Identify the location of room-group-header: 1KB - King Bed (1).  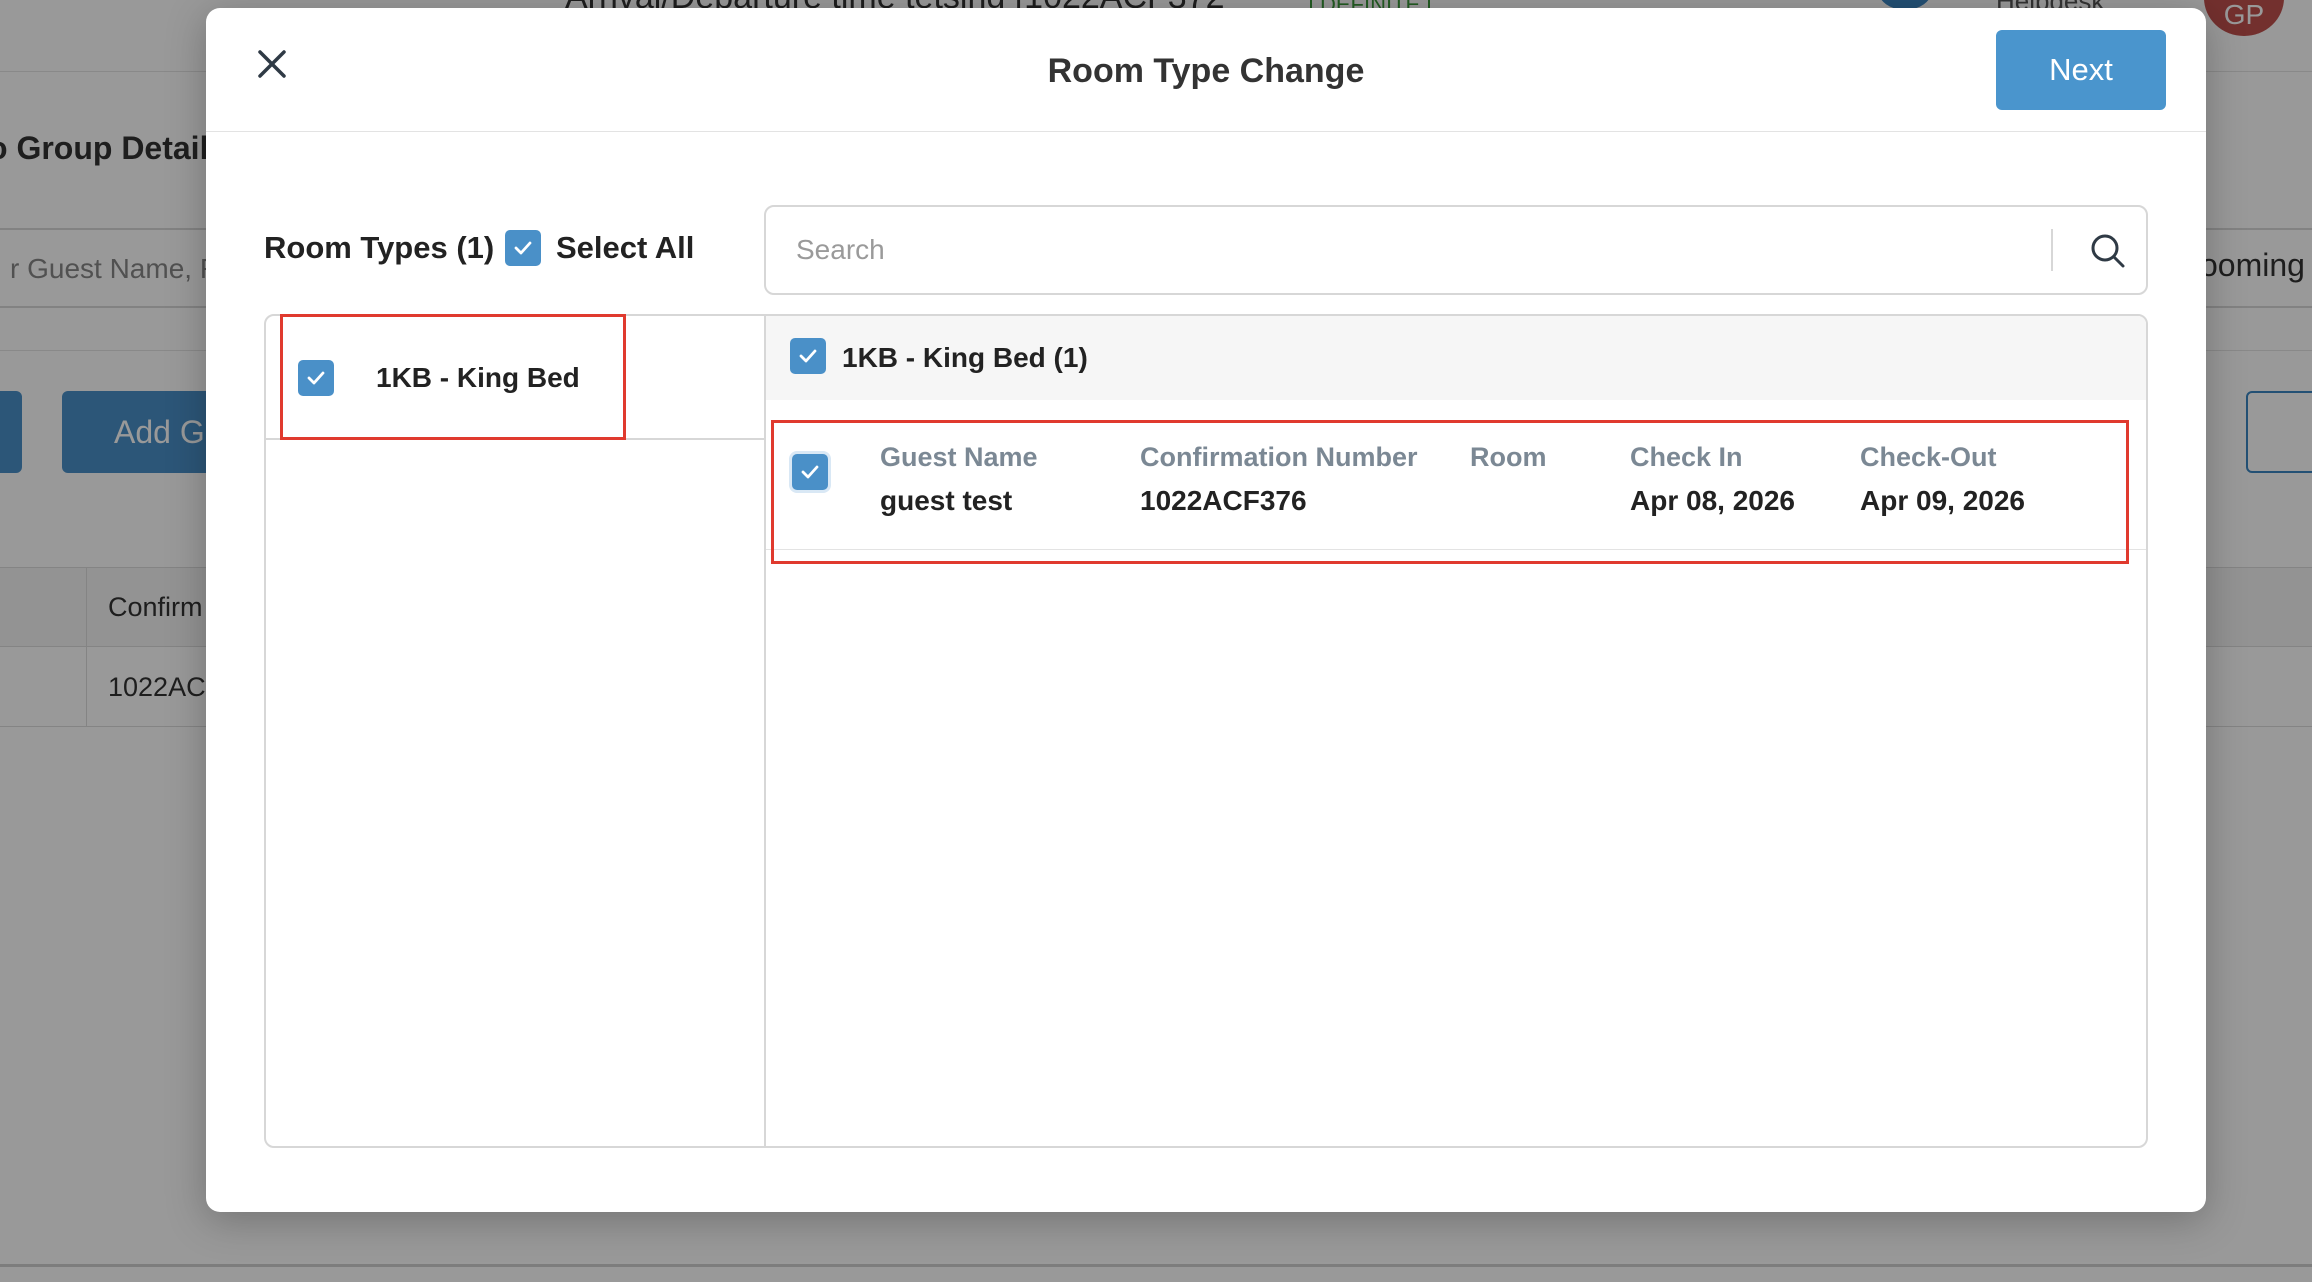
(1456, 358).